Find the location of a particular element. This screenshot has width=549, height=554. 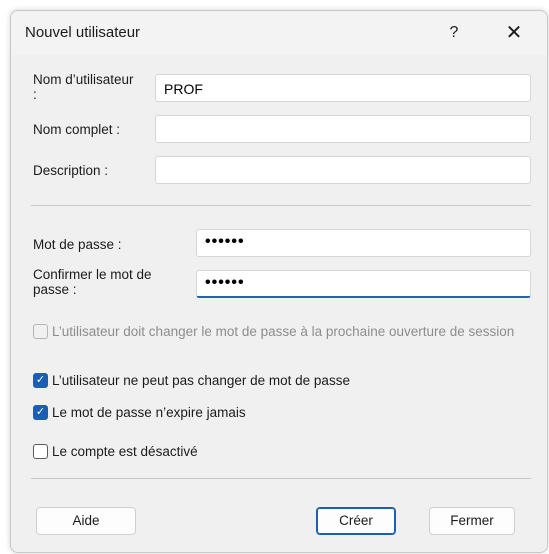

fullname-input is located at coordinates (343, 129).